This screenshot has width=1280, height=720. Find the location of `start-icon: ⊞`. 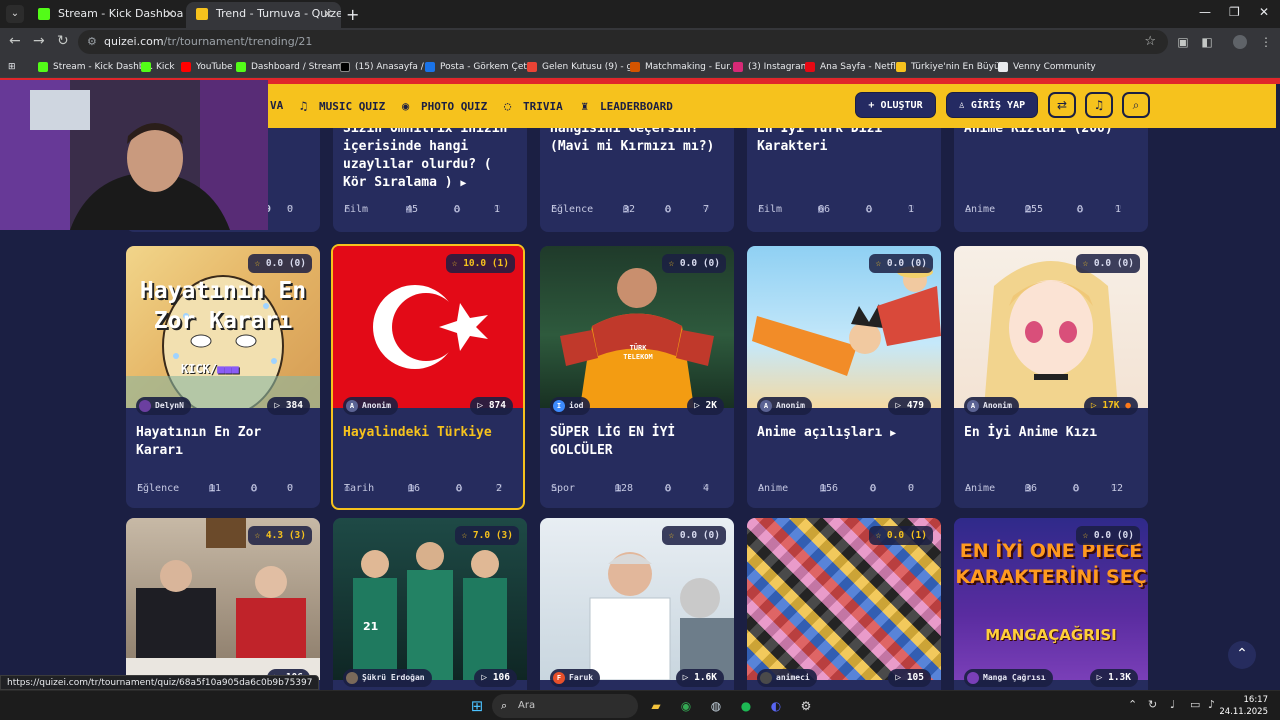

start-icon: ⊞ is located at coordinates (477, 706).